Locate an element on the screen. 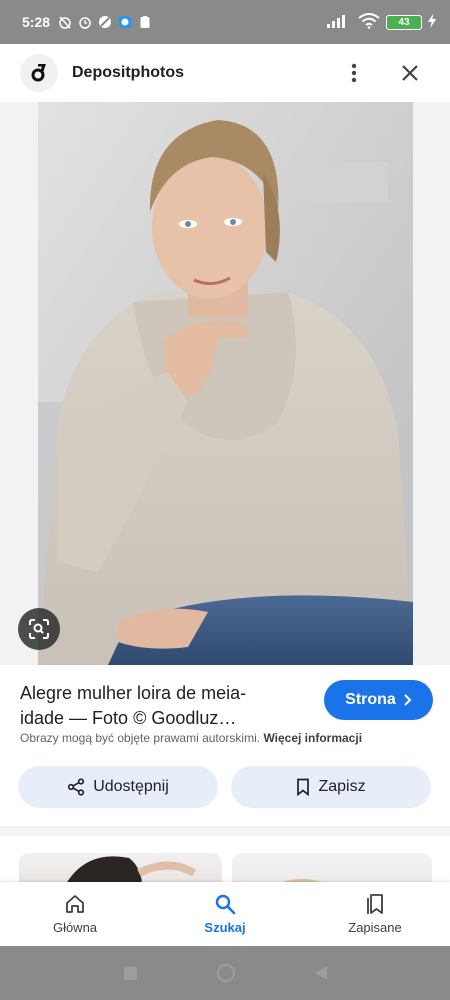  more-info-link: Więcej informacji is located at coordinates (312, 738).